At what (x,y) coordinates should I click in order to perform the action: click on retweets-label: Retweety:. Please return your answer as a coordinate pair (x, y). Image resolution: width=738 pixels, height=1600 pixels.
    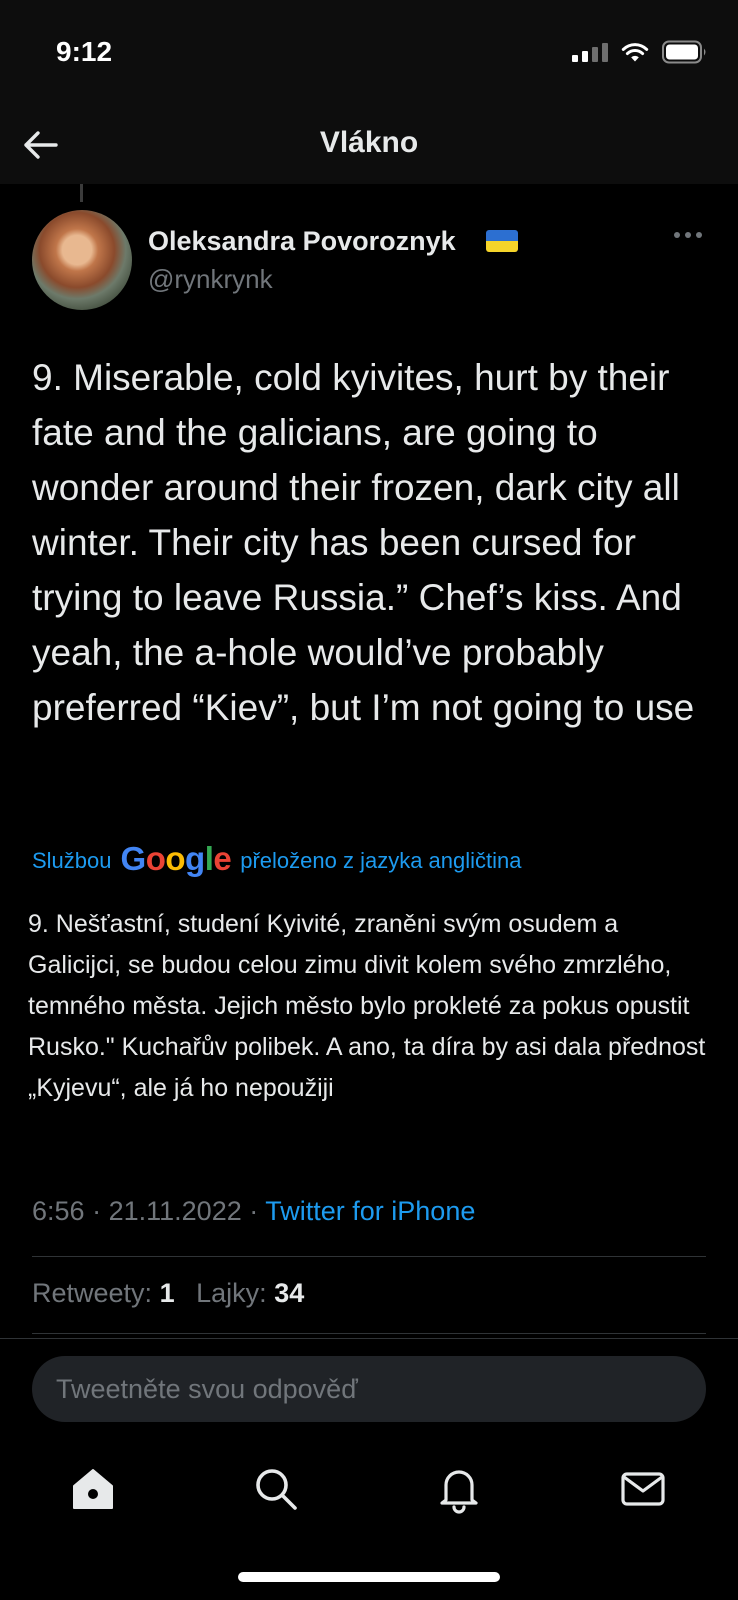
    Looking at the image, I should click on (92, 1293).